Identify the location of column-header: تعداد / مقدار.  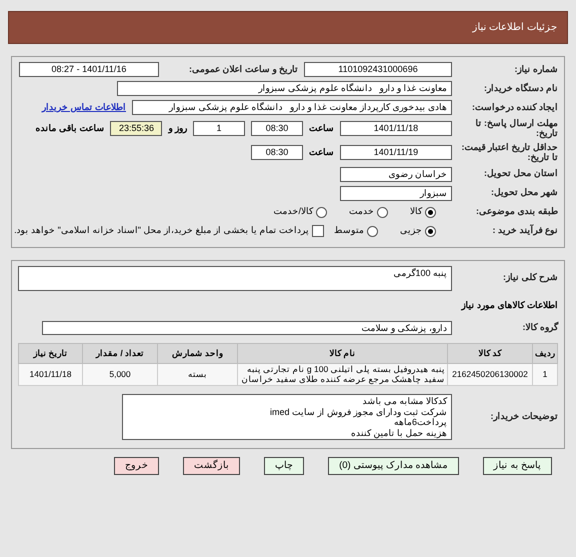
(120, 354).